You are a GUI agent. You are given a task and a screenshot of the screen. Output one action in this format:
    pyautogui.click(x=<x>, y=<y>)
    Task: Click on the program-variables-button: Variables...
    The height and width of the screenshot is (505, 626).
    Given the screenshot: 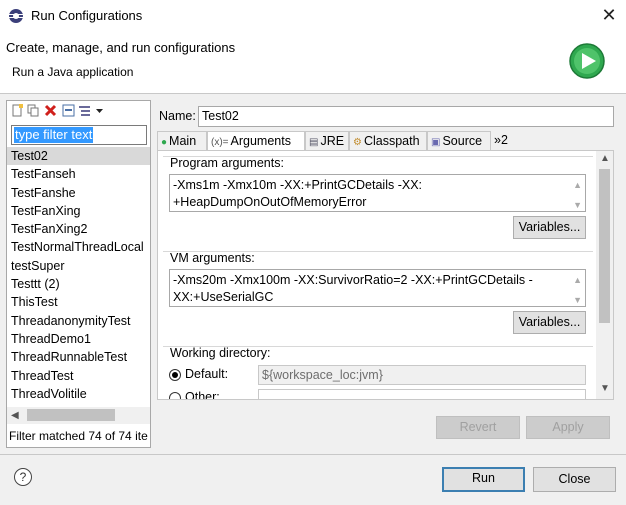 What is the action you would take?
    pyautogui.click(x=549, y=227)
    